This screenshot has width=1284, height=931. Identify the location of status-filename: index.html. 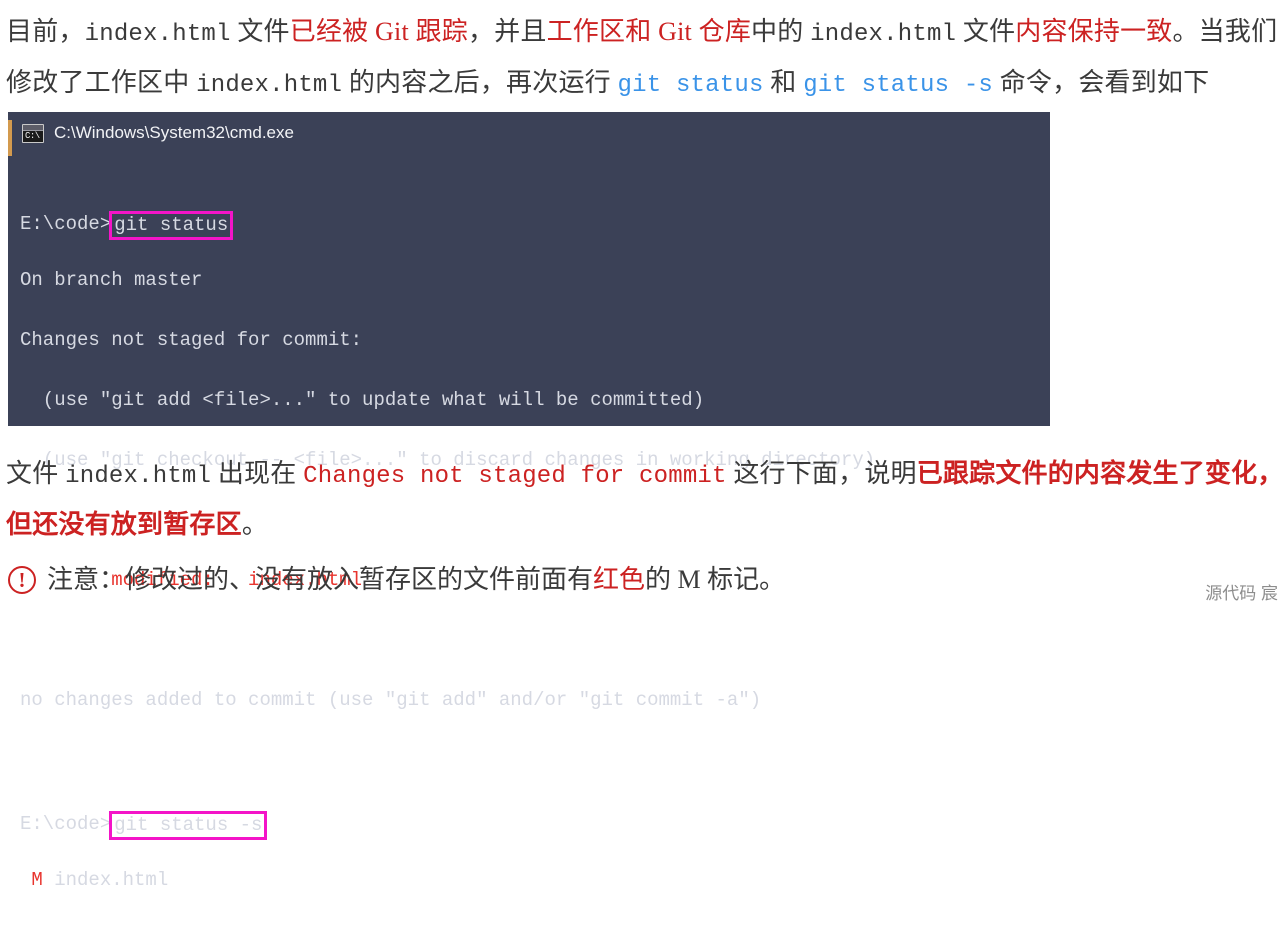
(105, 880).